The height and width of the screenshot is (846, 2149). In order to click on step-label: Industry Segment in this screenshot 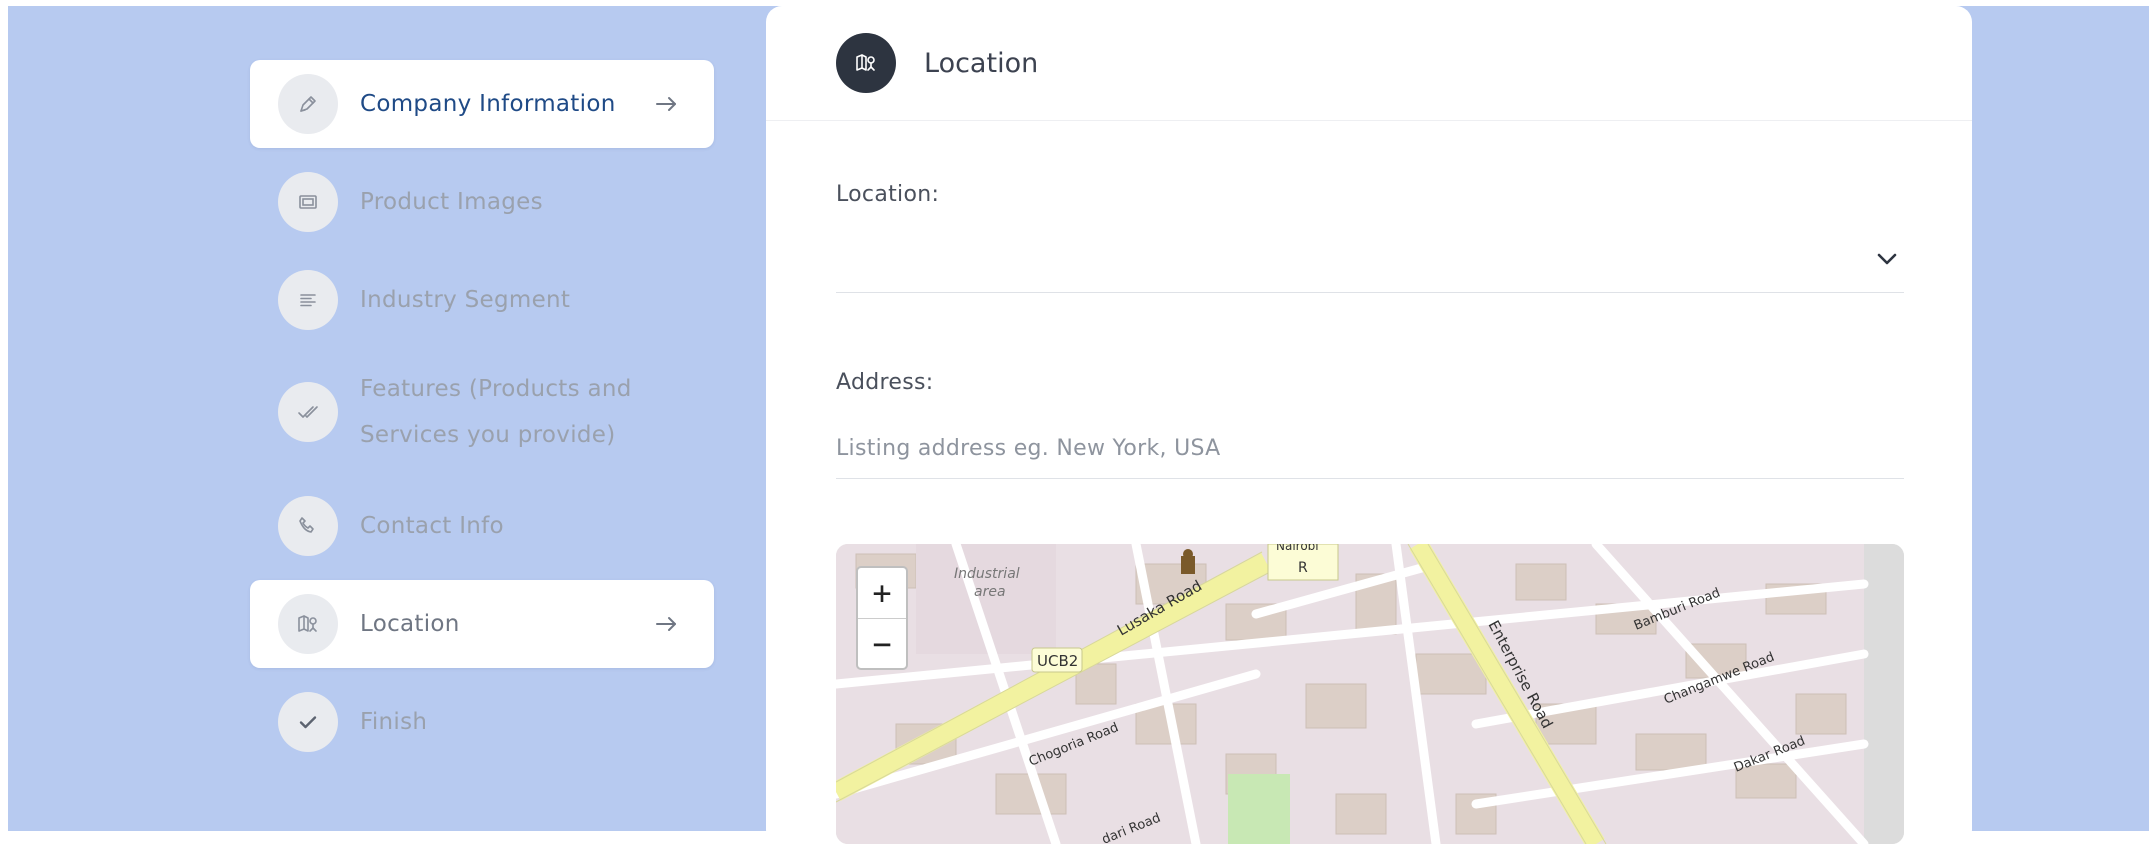, I will do `click(465, 300)`.